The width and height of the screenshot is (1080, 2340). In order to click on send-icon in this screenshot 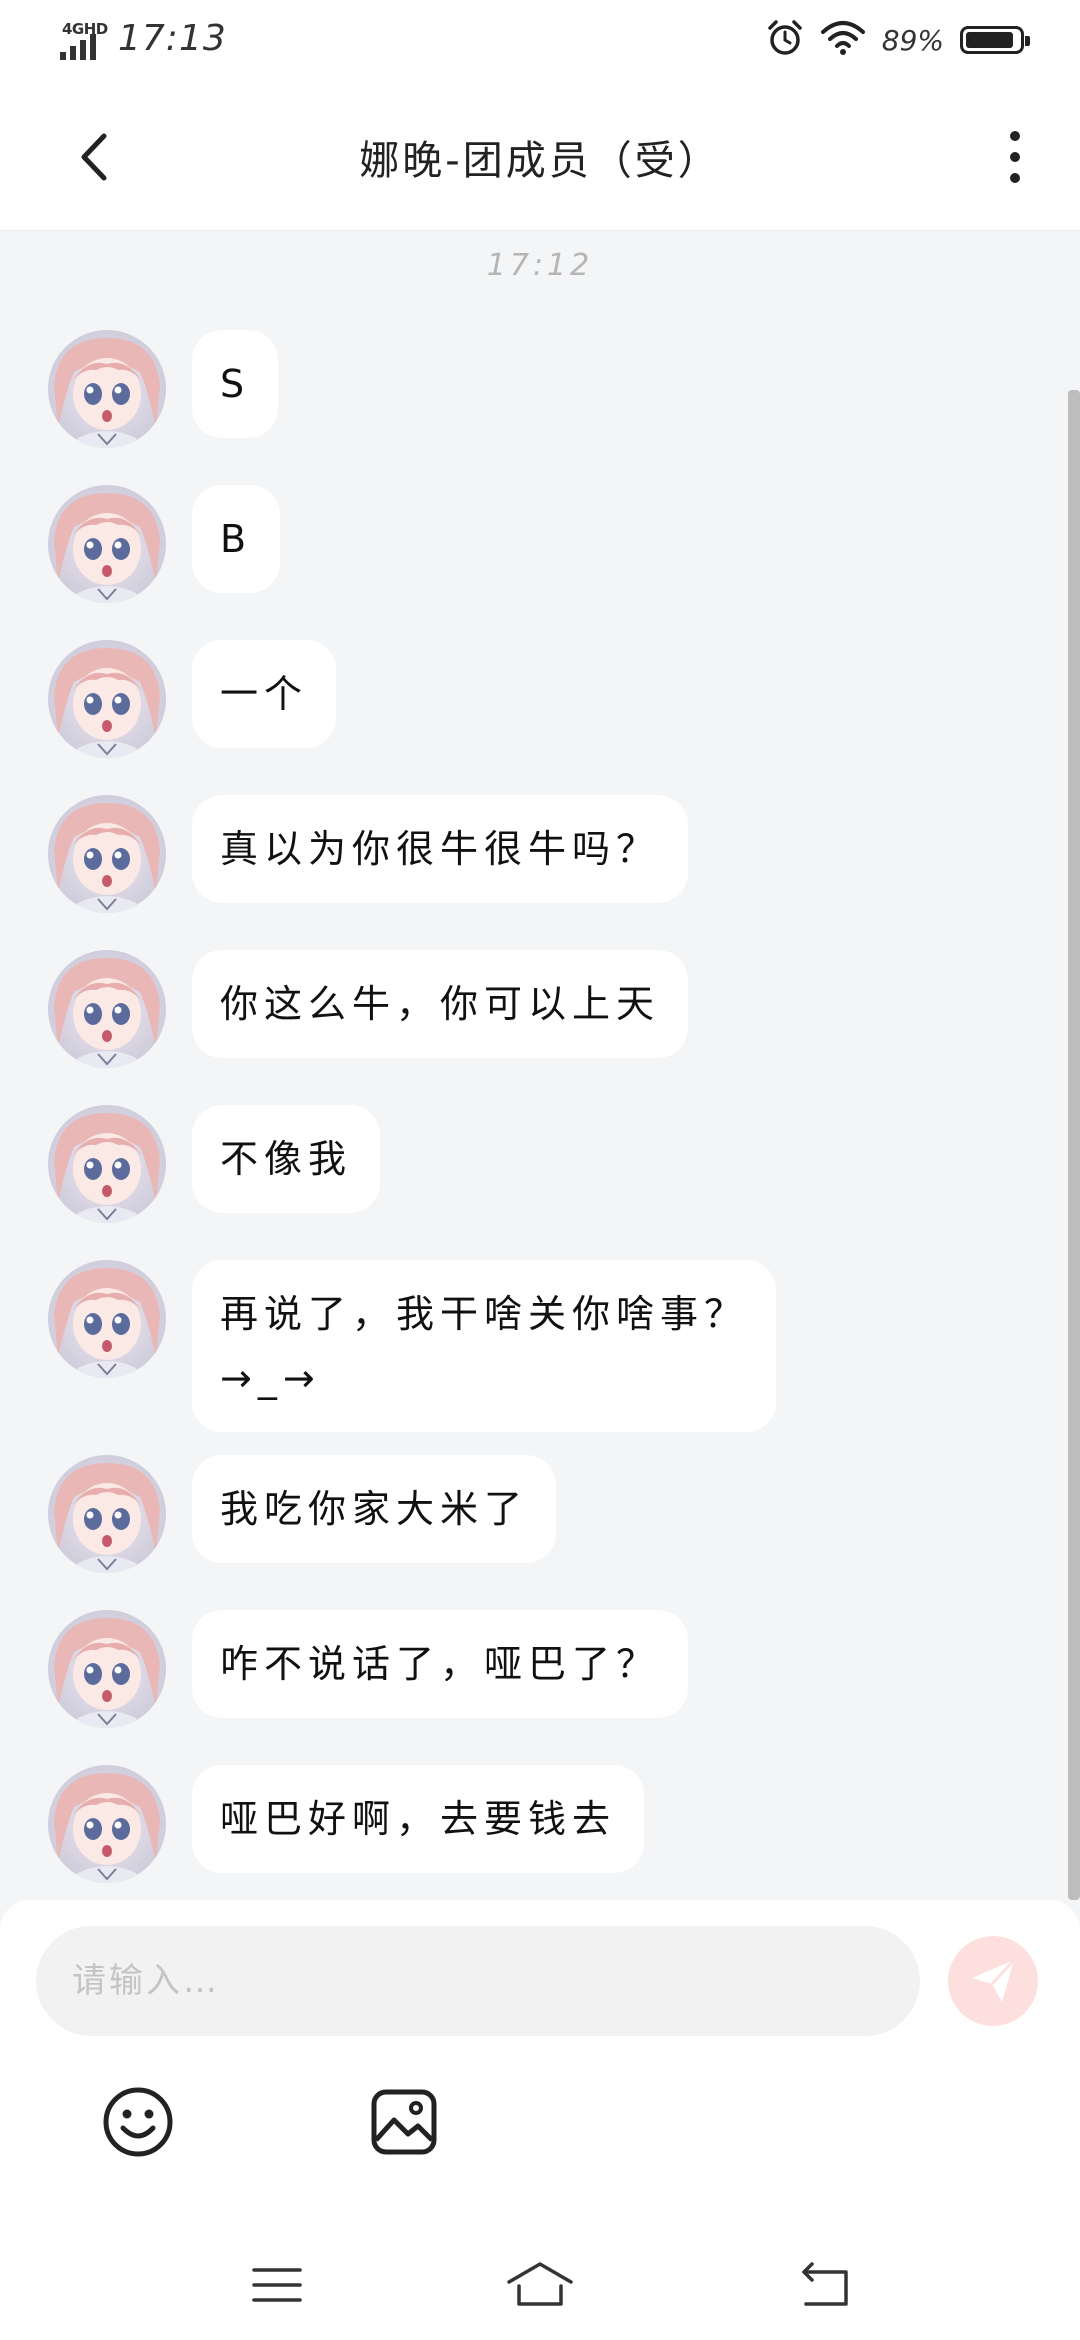, I will do `click(994, 1980)`.